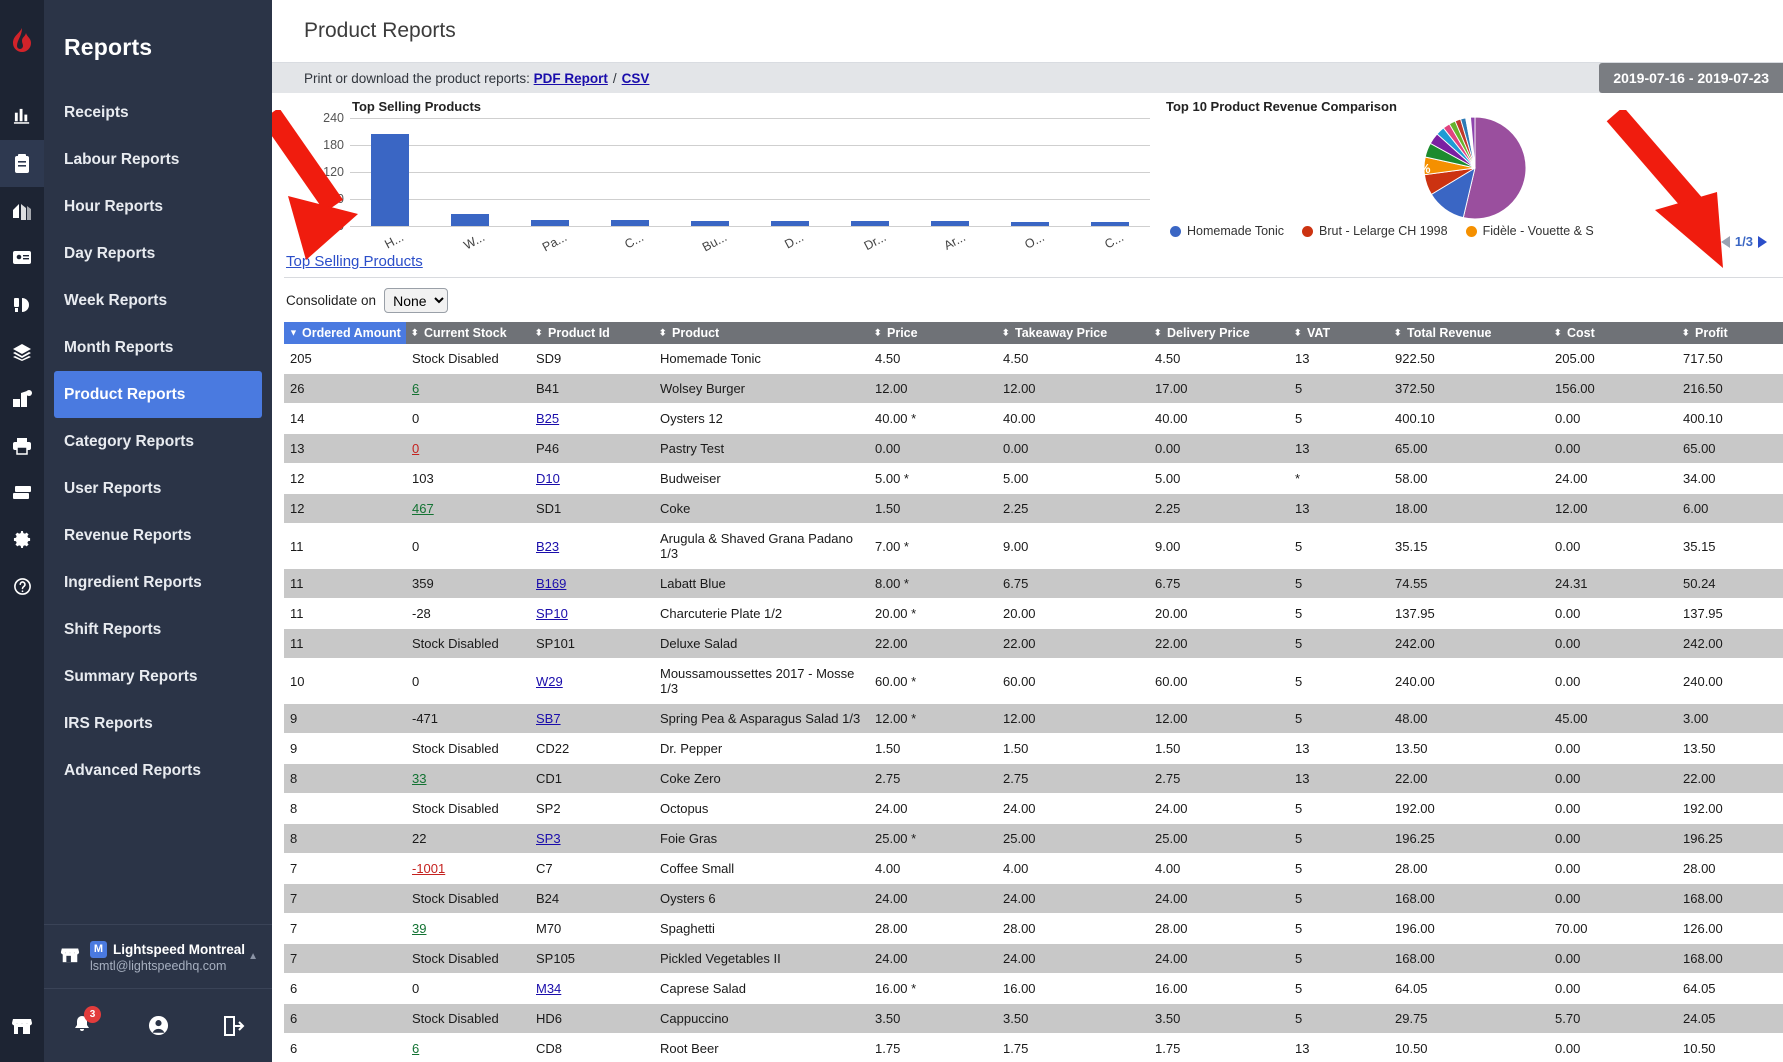 The height and width of the screenshot is (1062, 1783). Describe the element at coordinates (547, 418) in the screenshot. I see `product-id-link: B25` at that location.